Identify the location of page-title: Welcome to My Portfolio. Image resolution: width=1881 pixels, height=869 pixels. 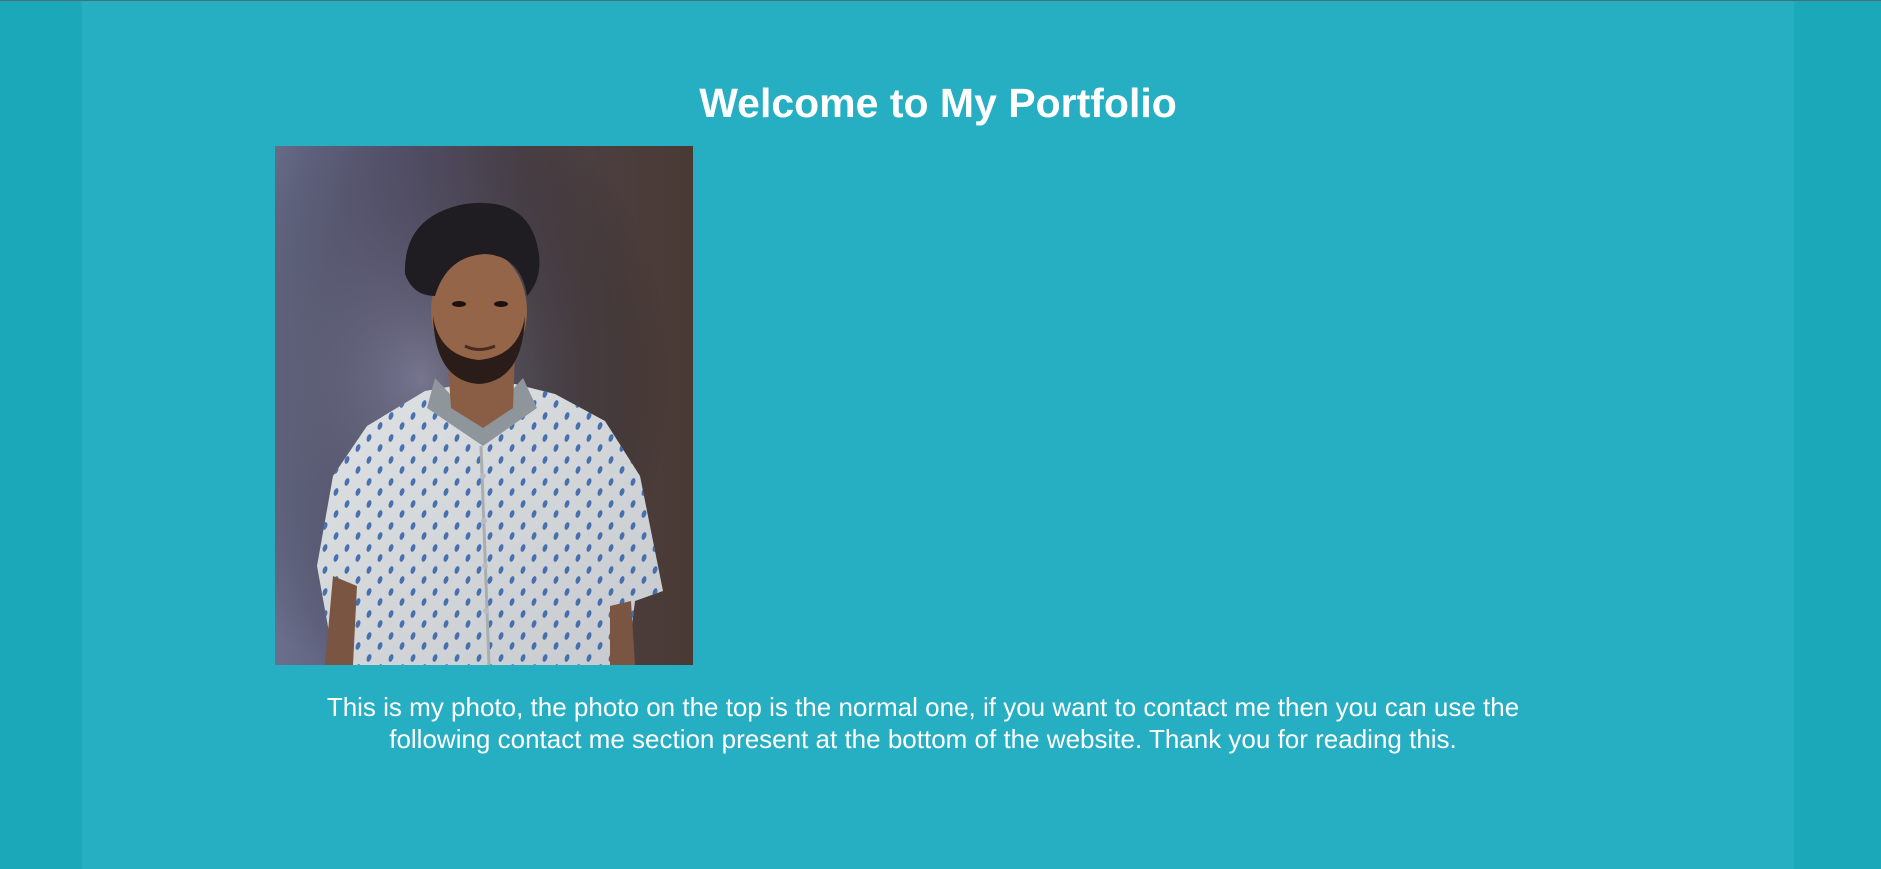
(938, 103).